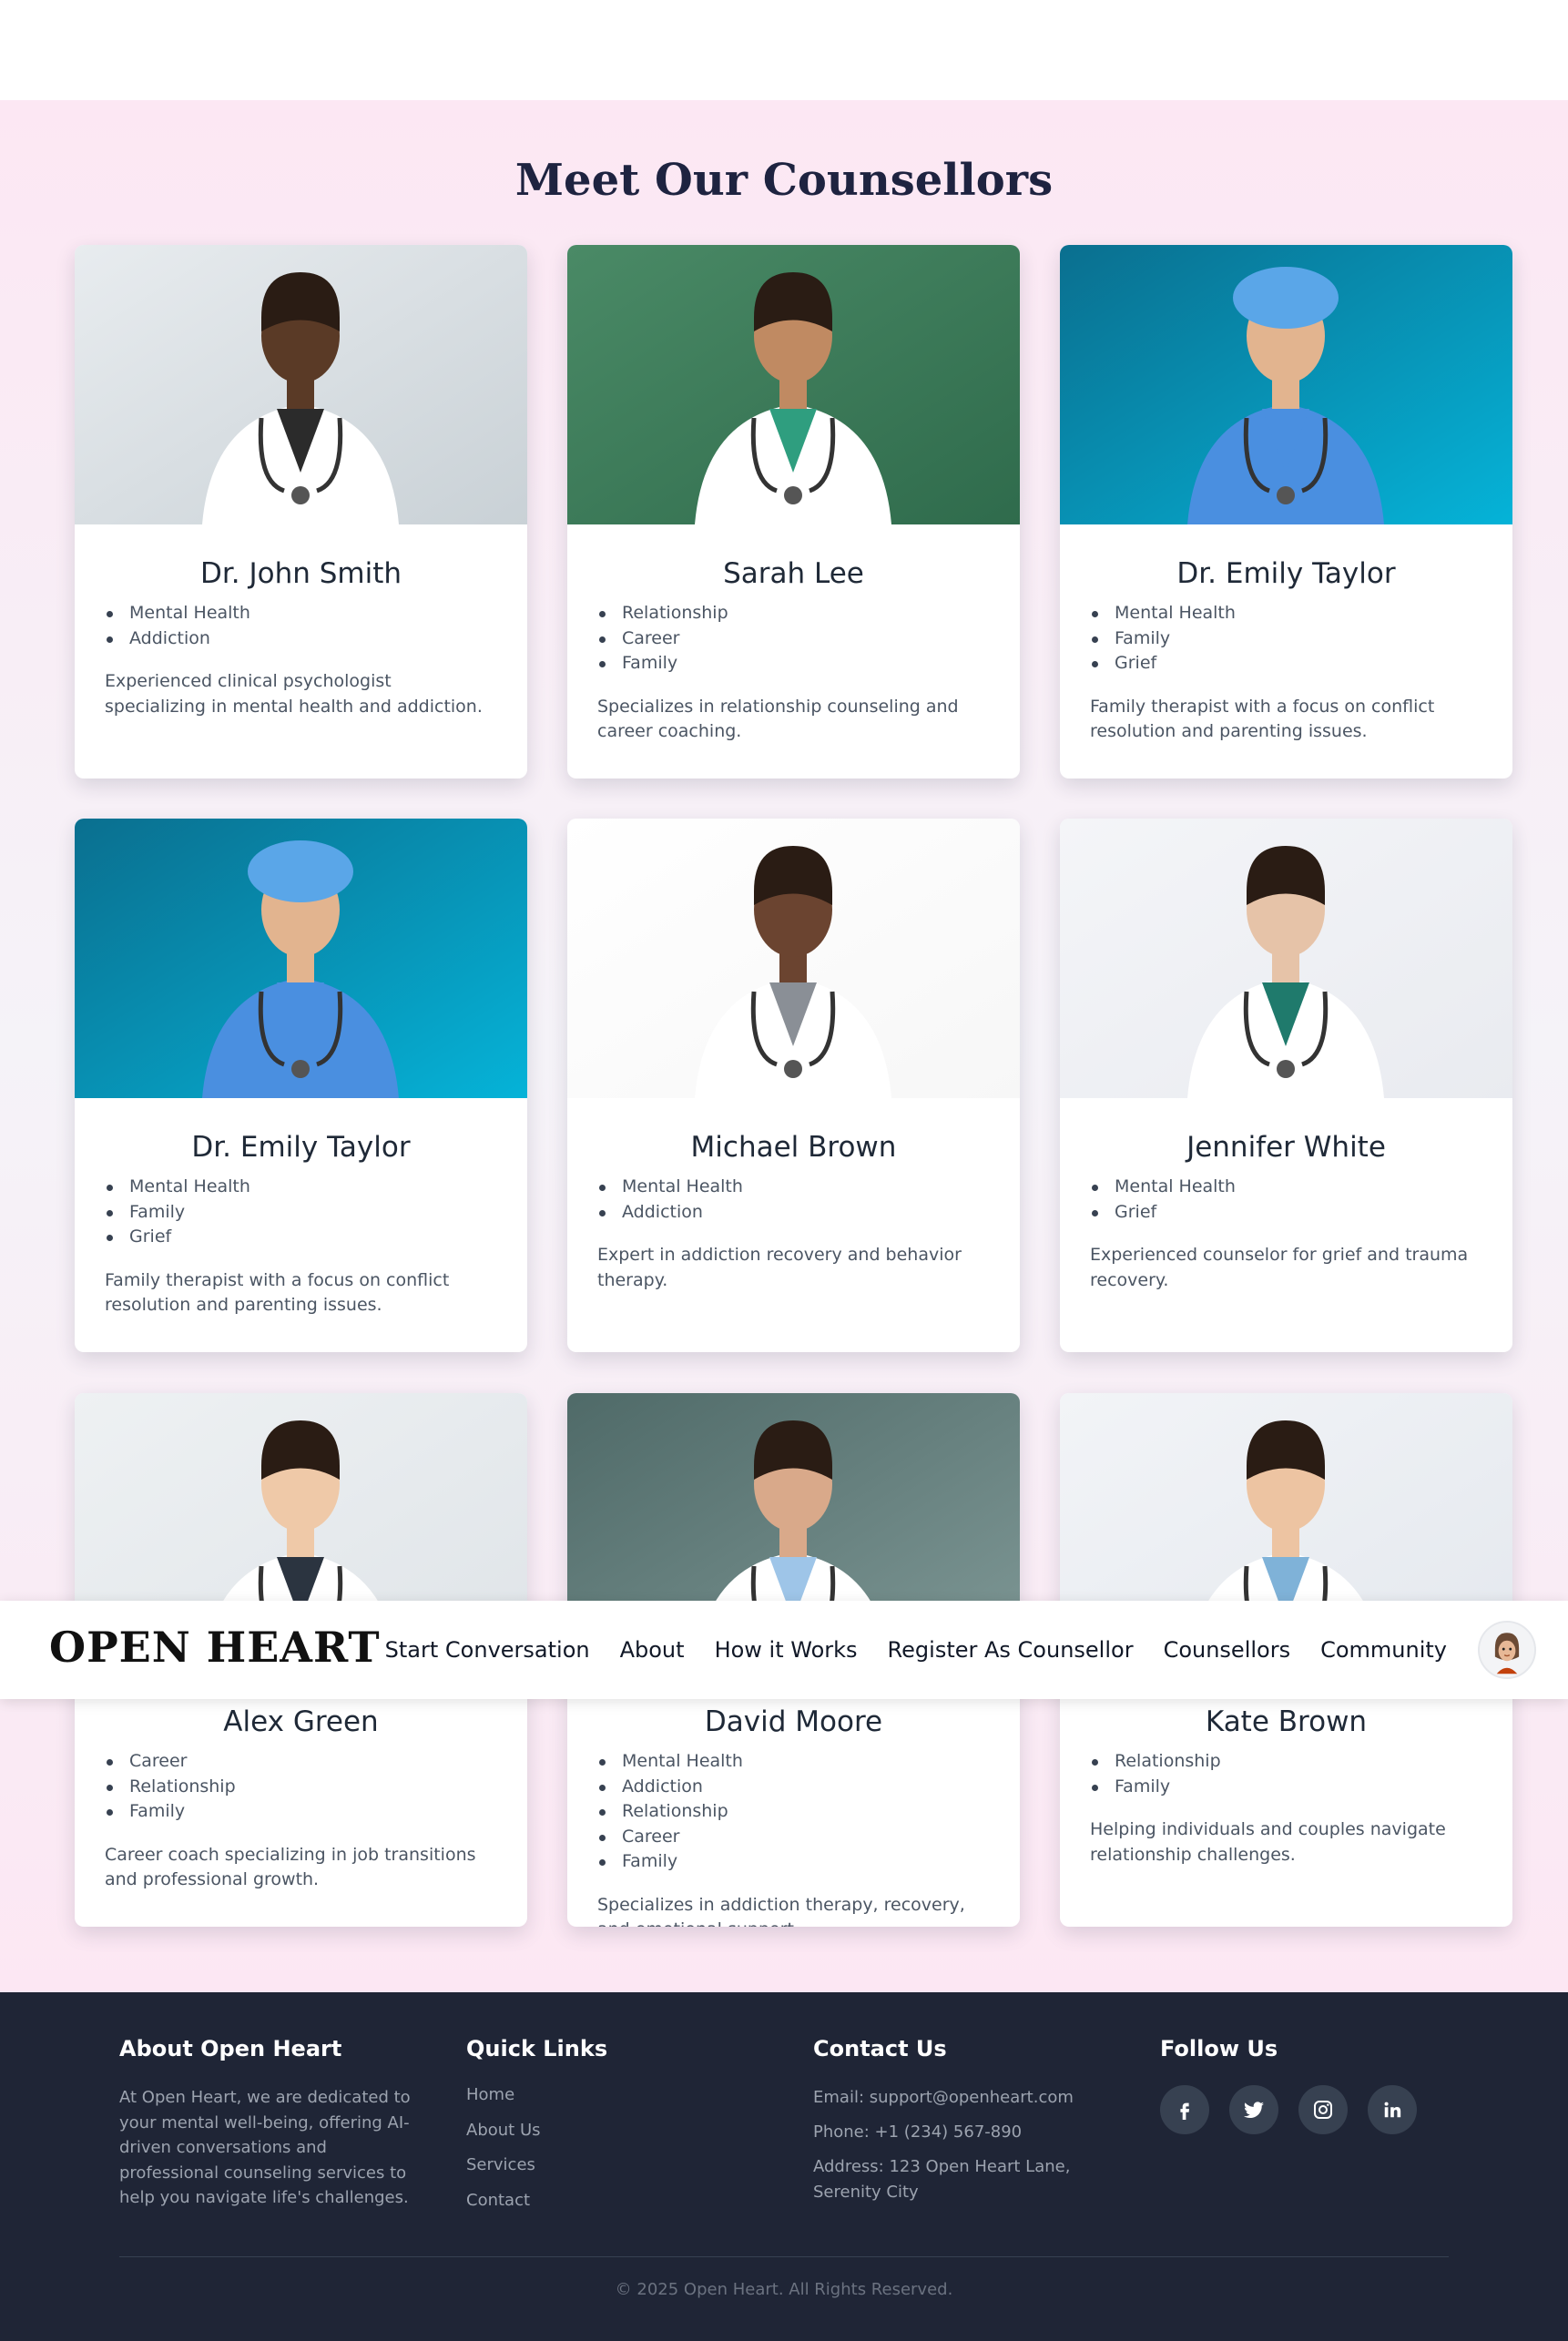 The width and height of the screenshot is (1568, 2341). Describe the element at coordinates (793, 1721) in the screenshot. I see `counsellor-name: David Moore` at that location.